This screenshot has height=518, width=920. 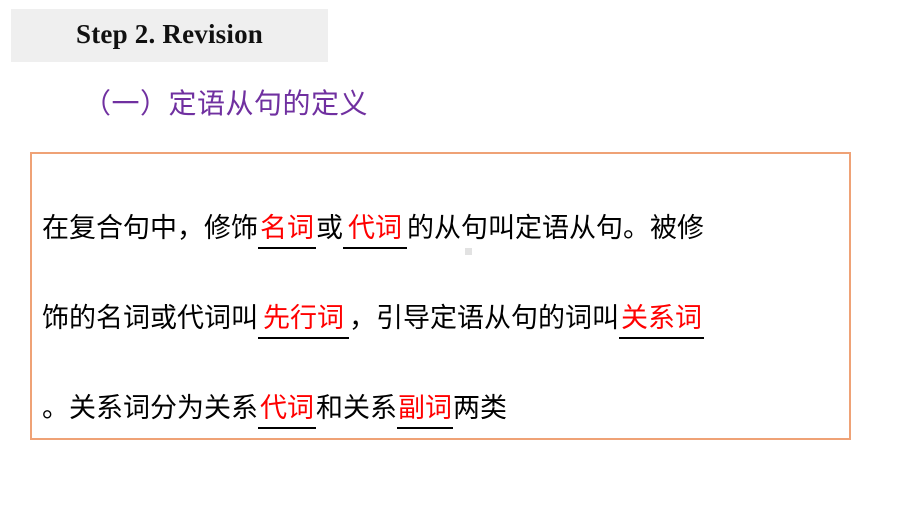 I want to click on section-heading: （一）定语从句的定义, so click(x=226, y=103).